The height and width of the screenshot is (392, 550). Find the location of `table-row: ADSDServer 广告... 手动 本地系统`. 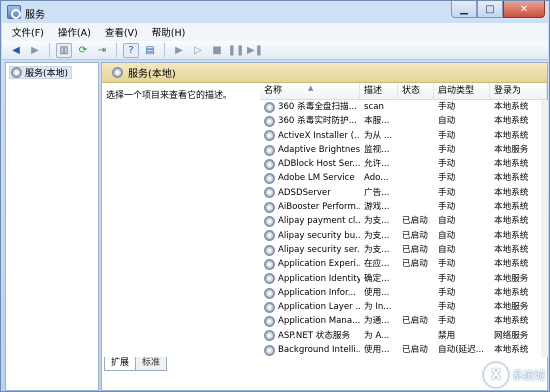

table-row: ADSDServer 广告... 手动 本地系统 is located at coordinates (403, 193).